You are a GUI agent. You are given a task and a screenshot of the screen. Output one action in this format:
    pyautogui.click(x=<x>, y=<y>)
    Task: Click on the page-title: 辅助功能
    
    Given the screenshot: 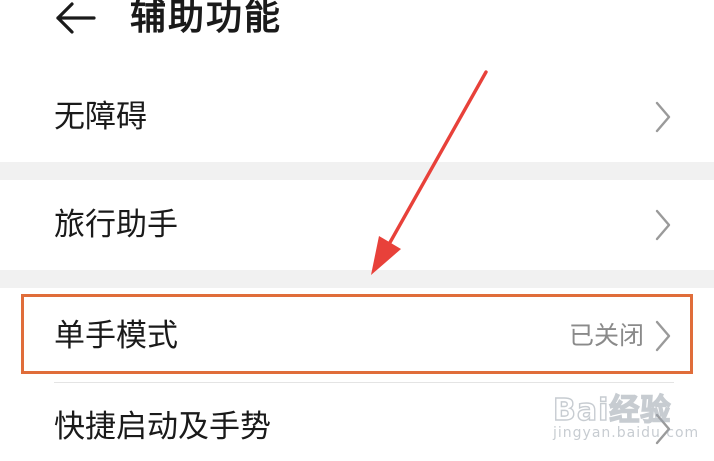 What is the action you would take?
    pyautogui.click(x=206, y=19)
    